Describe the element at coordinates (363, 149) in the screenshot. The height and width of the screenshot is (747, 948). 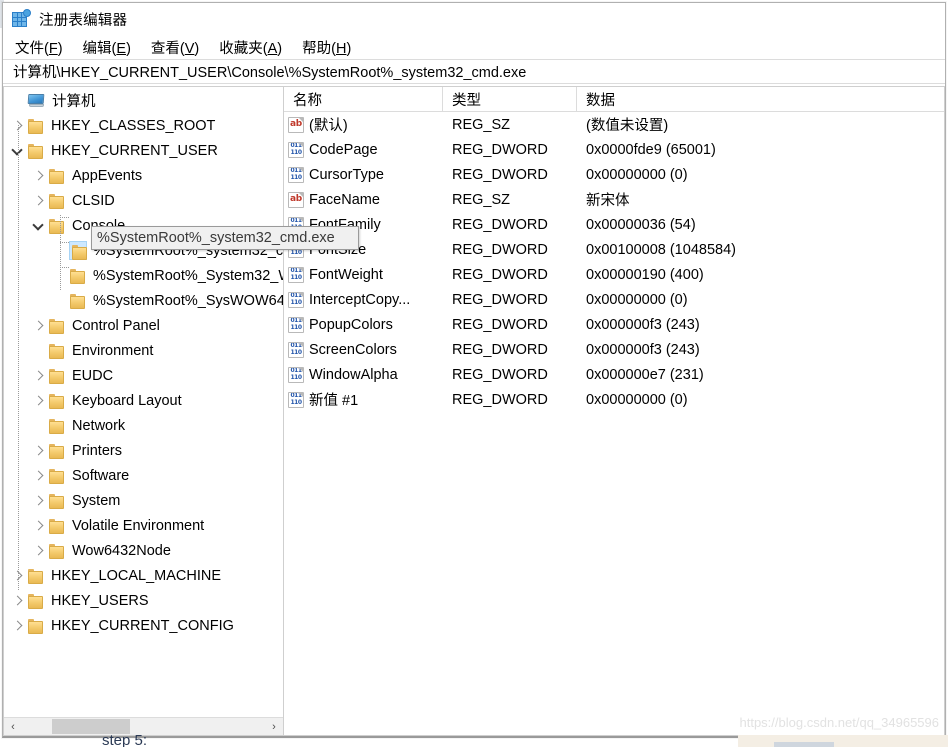
I see `value-name-cell: 011 110 CodePage` at that location.